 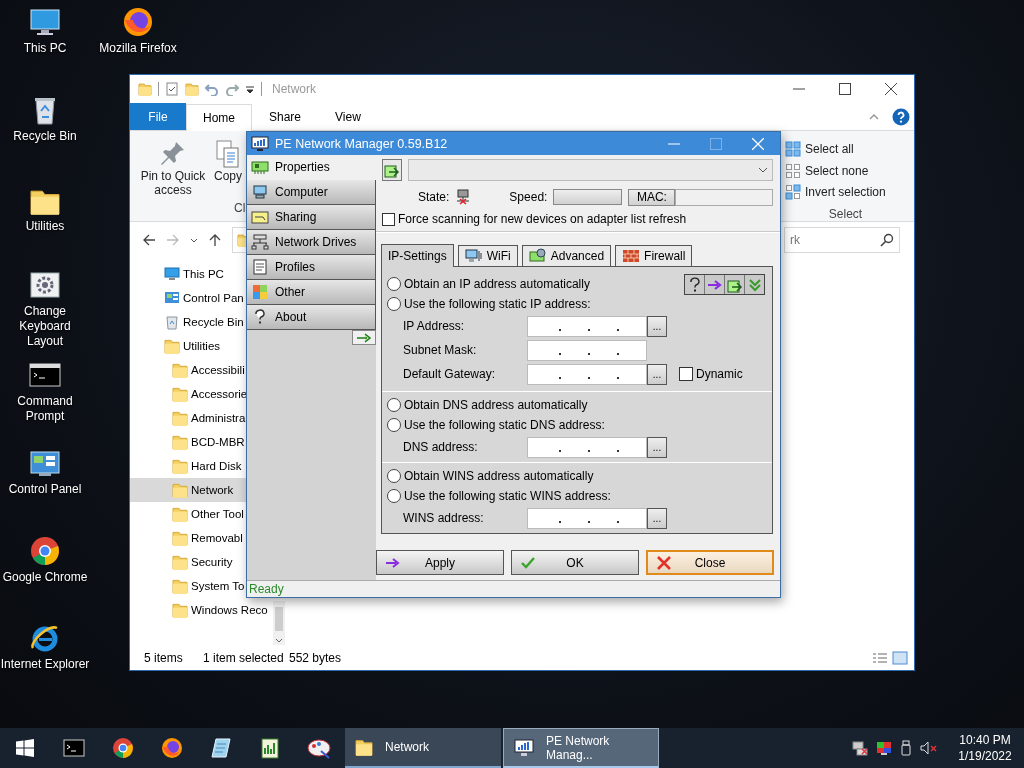 I want to click on notepad-icon, so click(x=220, y=748).